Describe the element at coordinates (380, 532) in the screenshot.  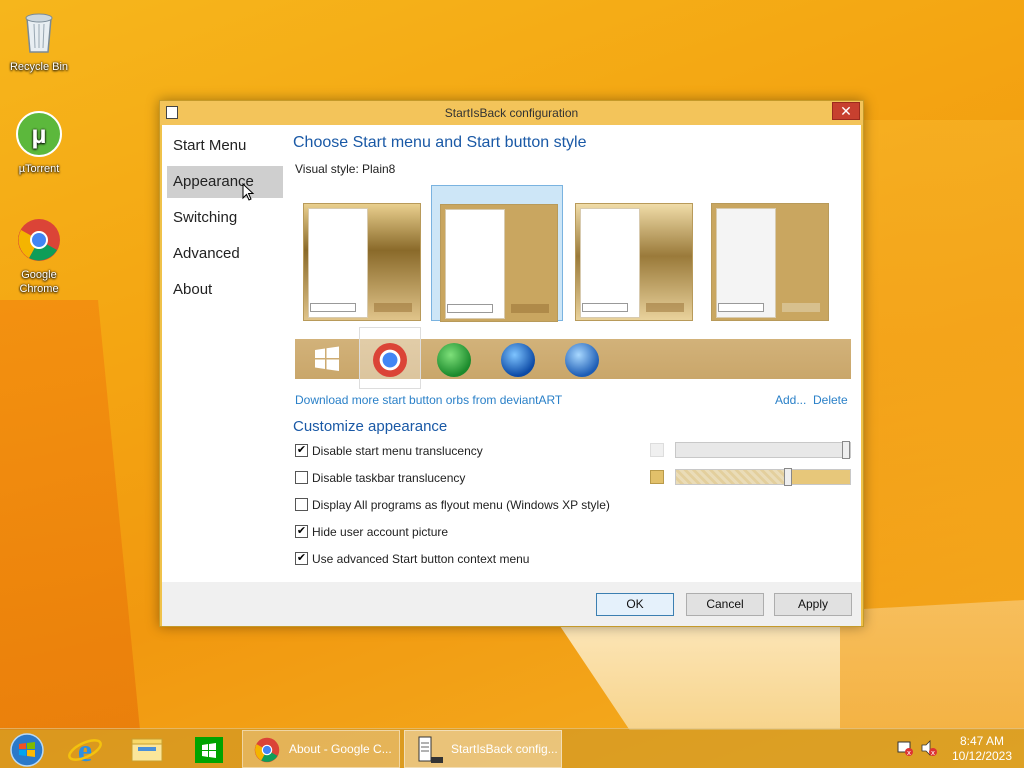
I see `option-label: Hide user account picture` at that location.